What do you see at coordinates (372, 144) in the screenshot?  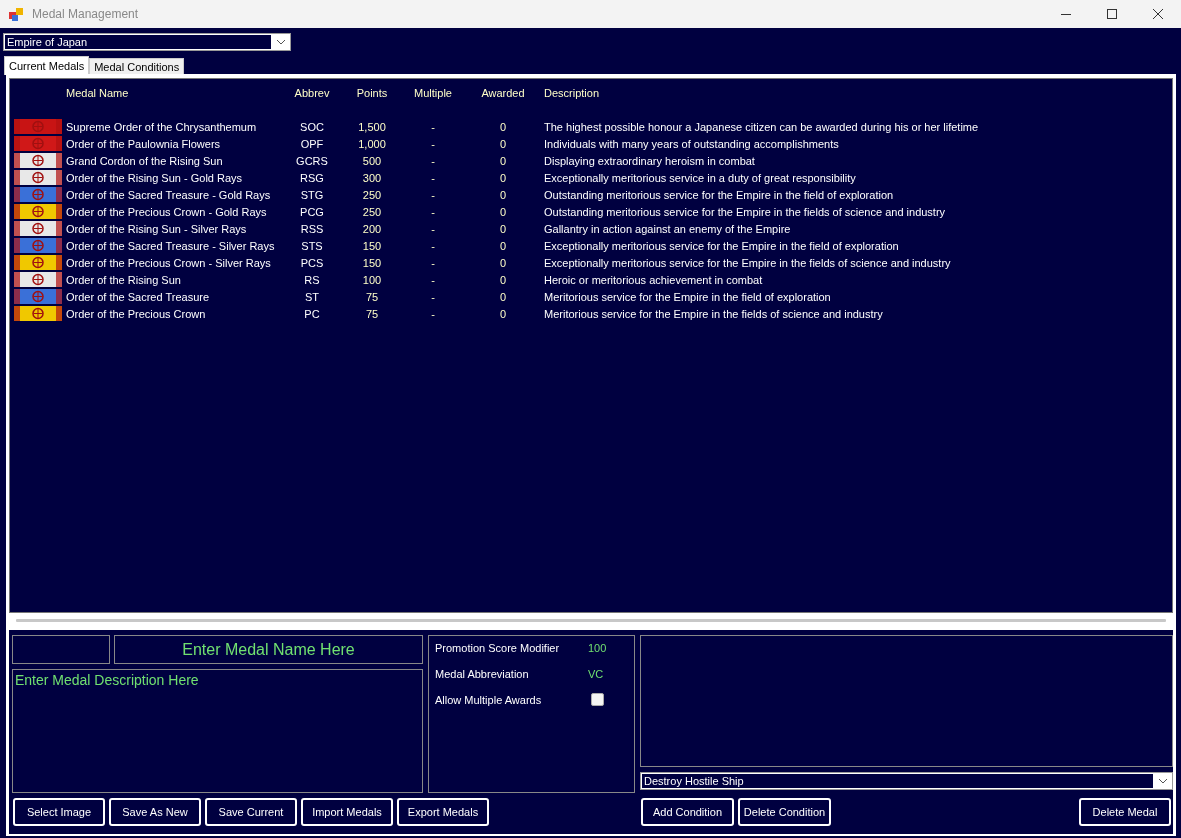 I see `table-cell-text: 1,000` at bounding box center [372, 144].